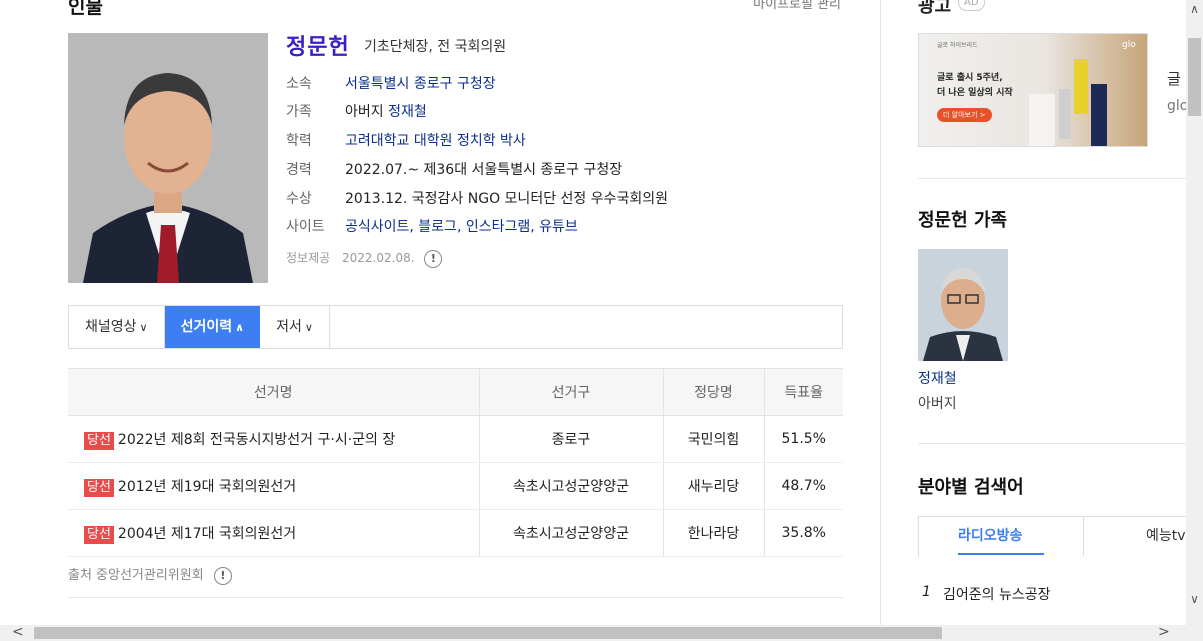 The width and height of the screenshot is (1203, 641). I want to click on tab-underline, so click(1001, 554).